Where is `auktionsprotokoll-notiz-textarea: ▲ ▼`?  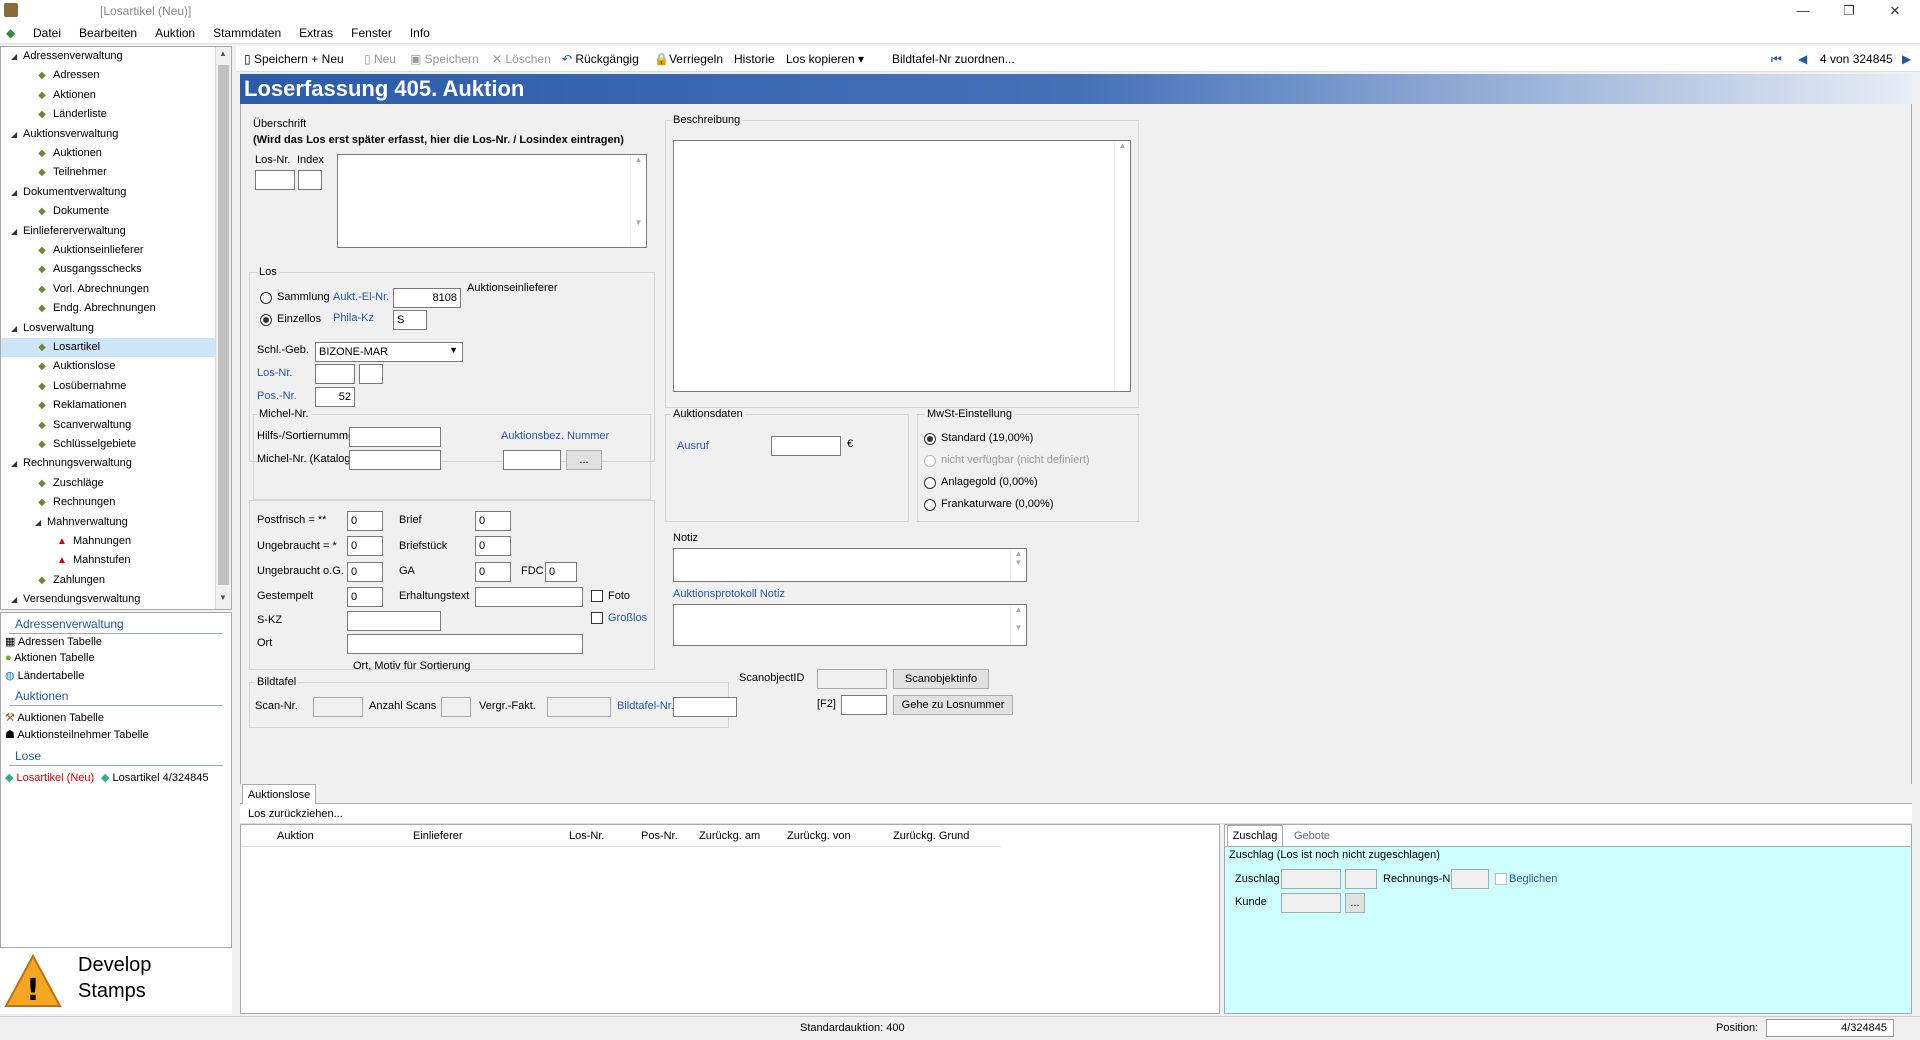 auktionsprotokoll-notiz-textarea: ▲ ▼ is located at coordinates (850, 625).